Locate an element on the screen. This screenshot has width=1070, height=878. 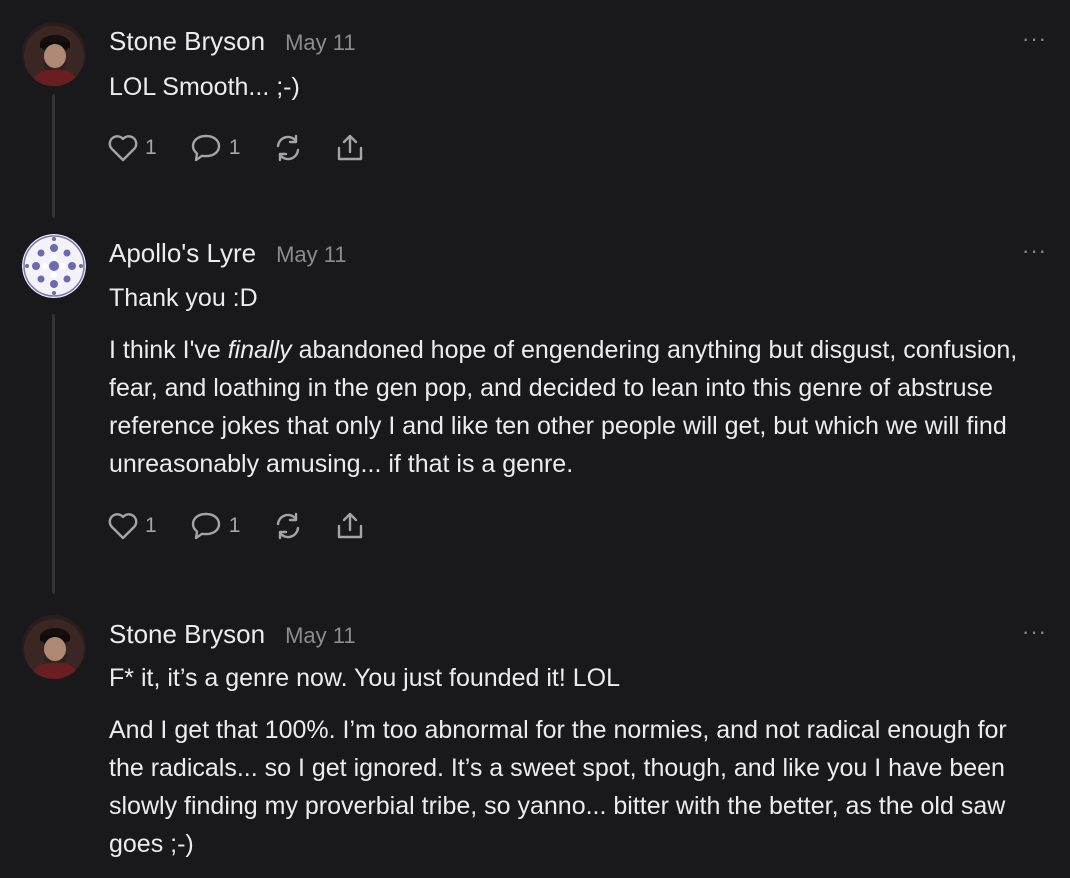
comment-body: LOL Smooth... ;-) is located at coordinates (574, 87).